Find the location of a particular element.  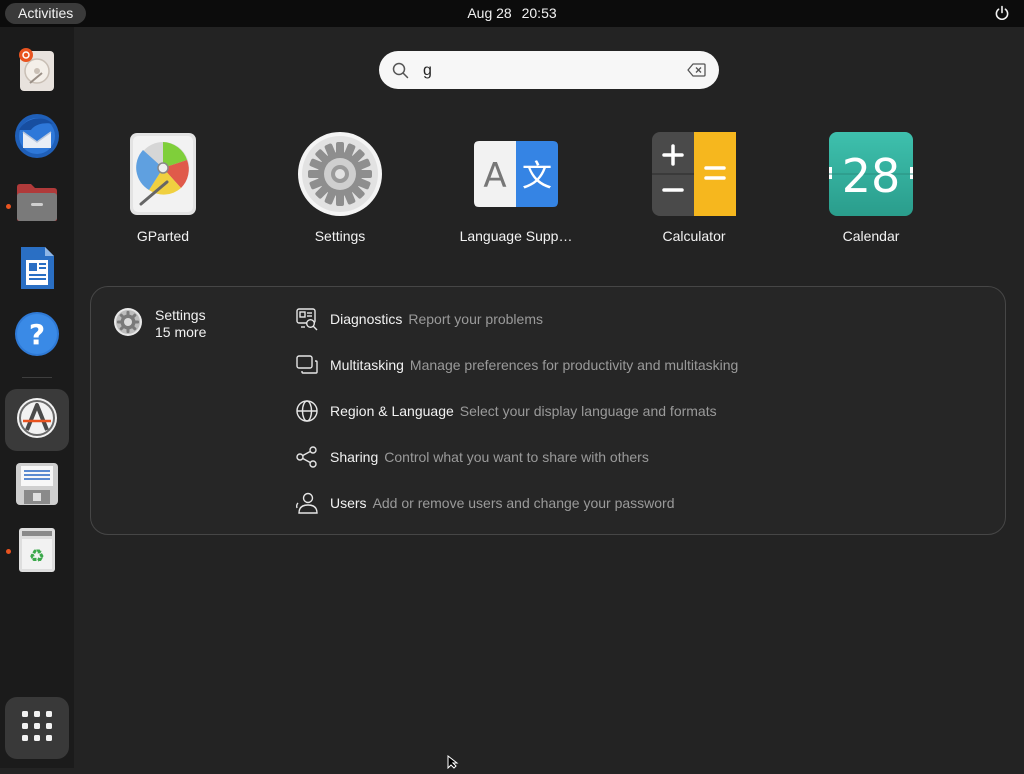

settings-gear-icon is located at coordinates (340, 174).